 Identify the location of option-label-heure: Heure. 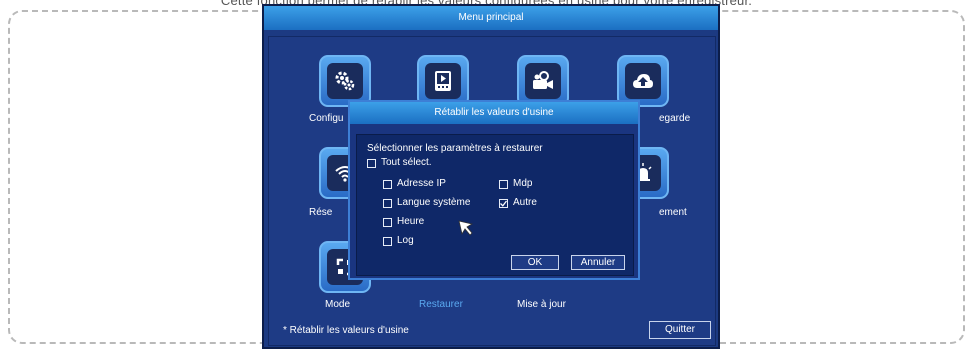
(411, 221).